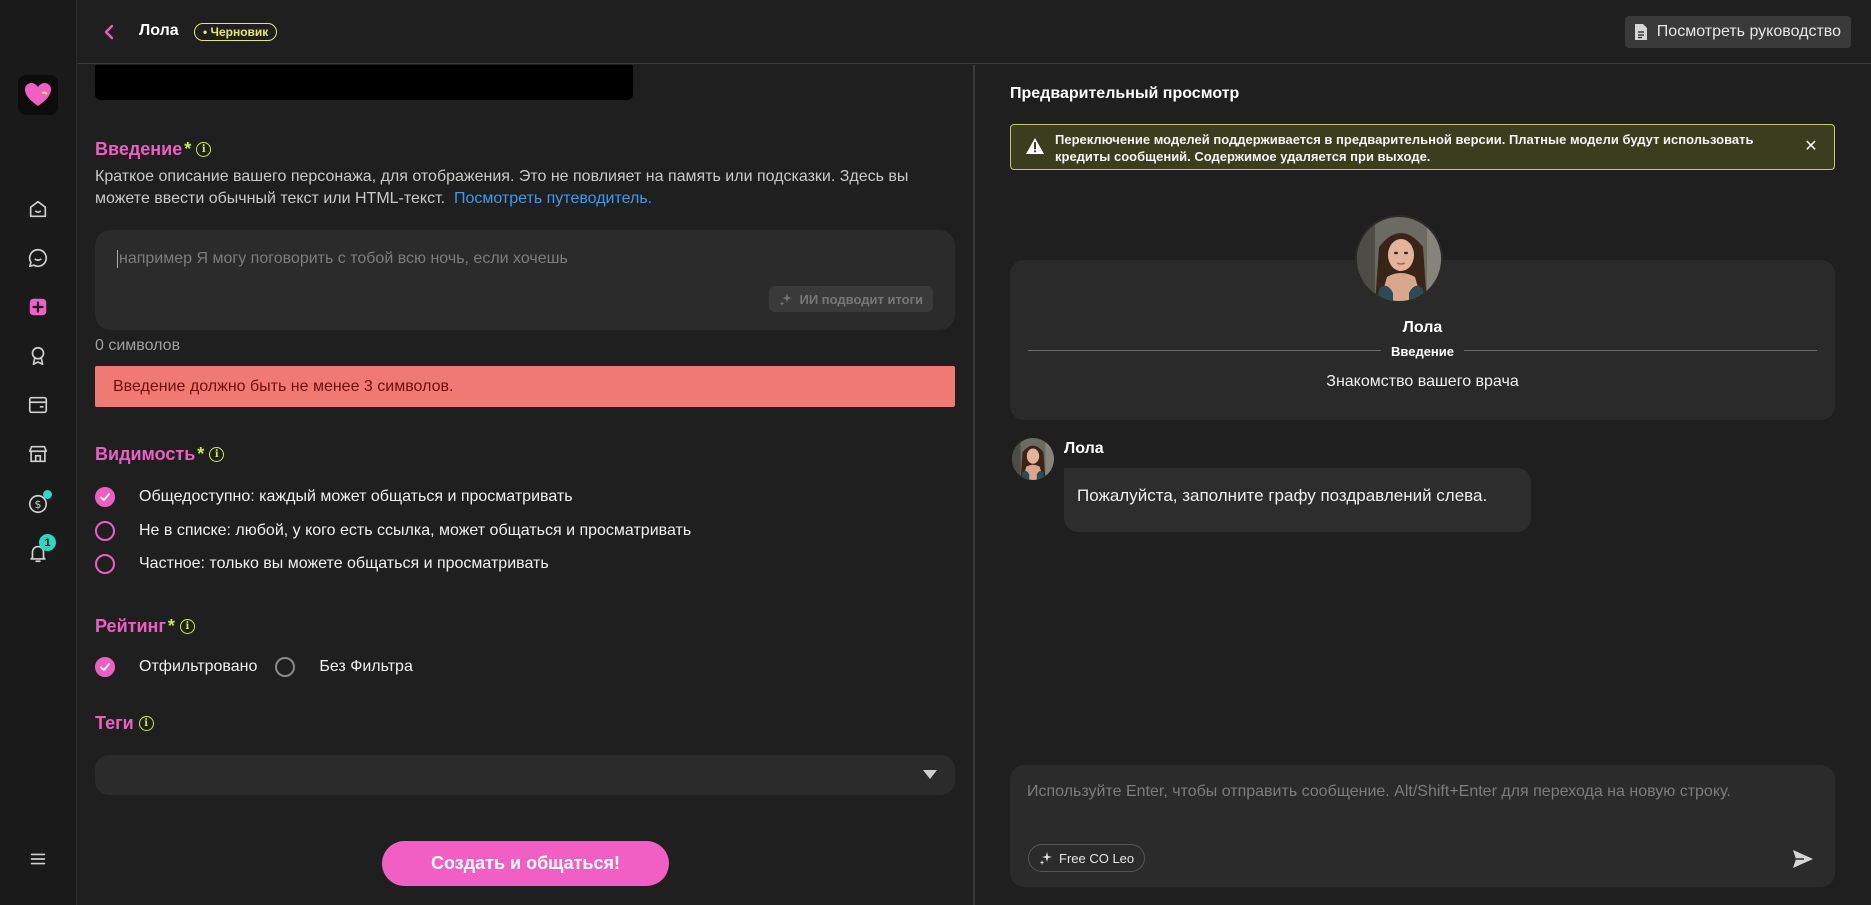  I want to click on rating-required-mark: *, so click(171, 626).